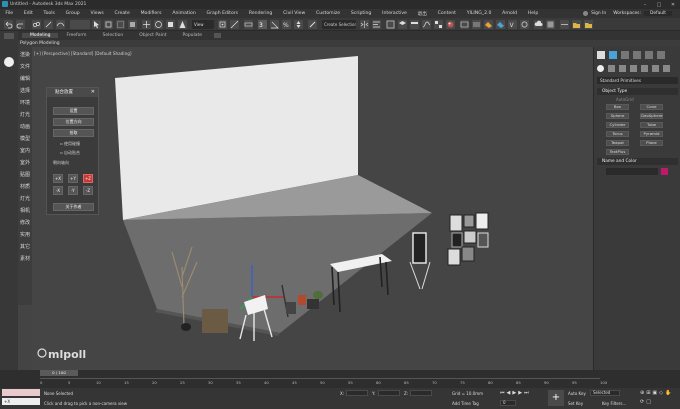 The width and height of the screenshot is (680, 409). I want to click on plugin-item-file: 文件, so click(25, 66).